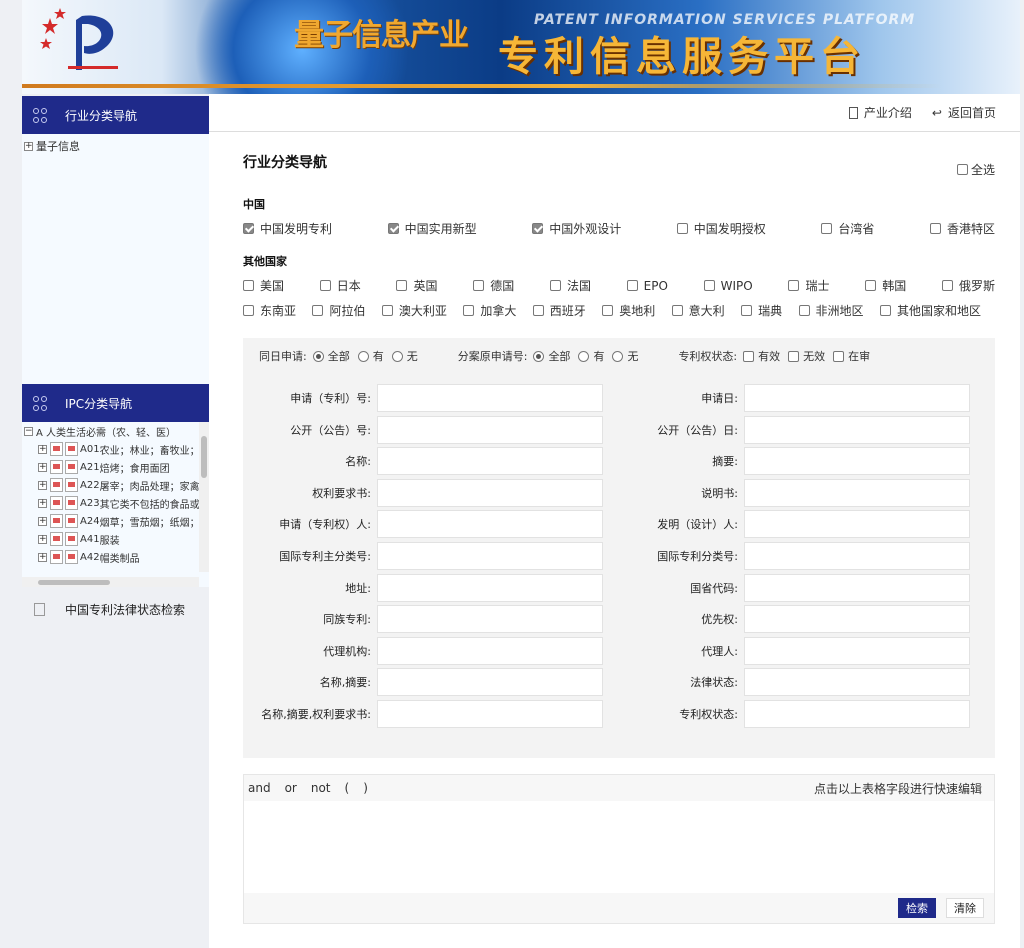  Describe the element at coordinates (110, 539) in the screenshot. I see `ipc-node-label: 服装` at that location.